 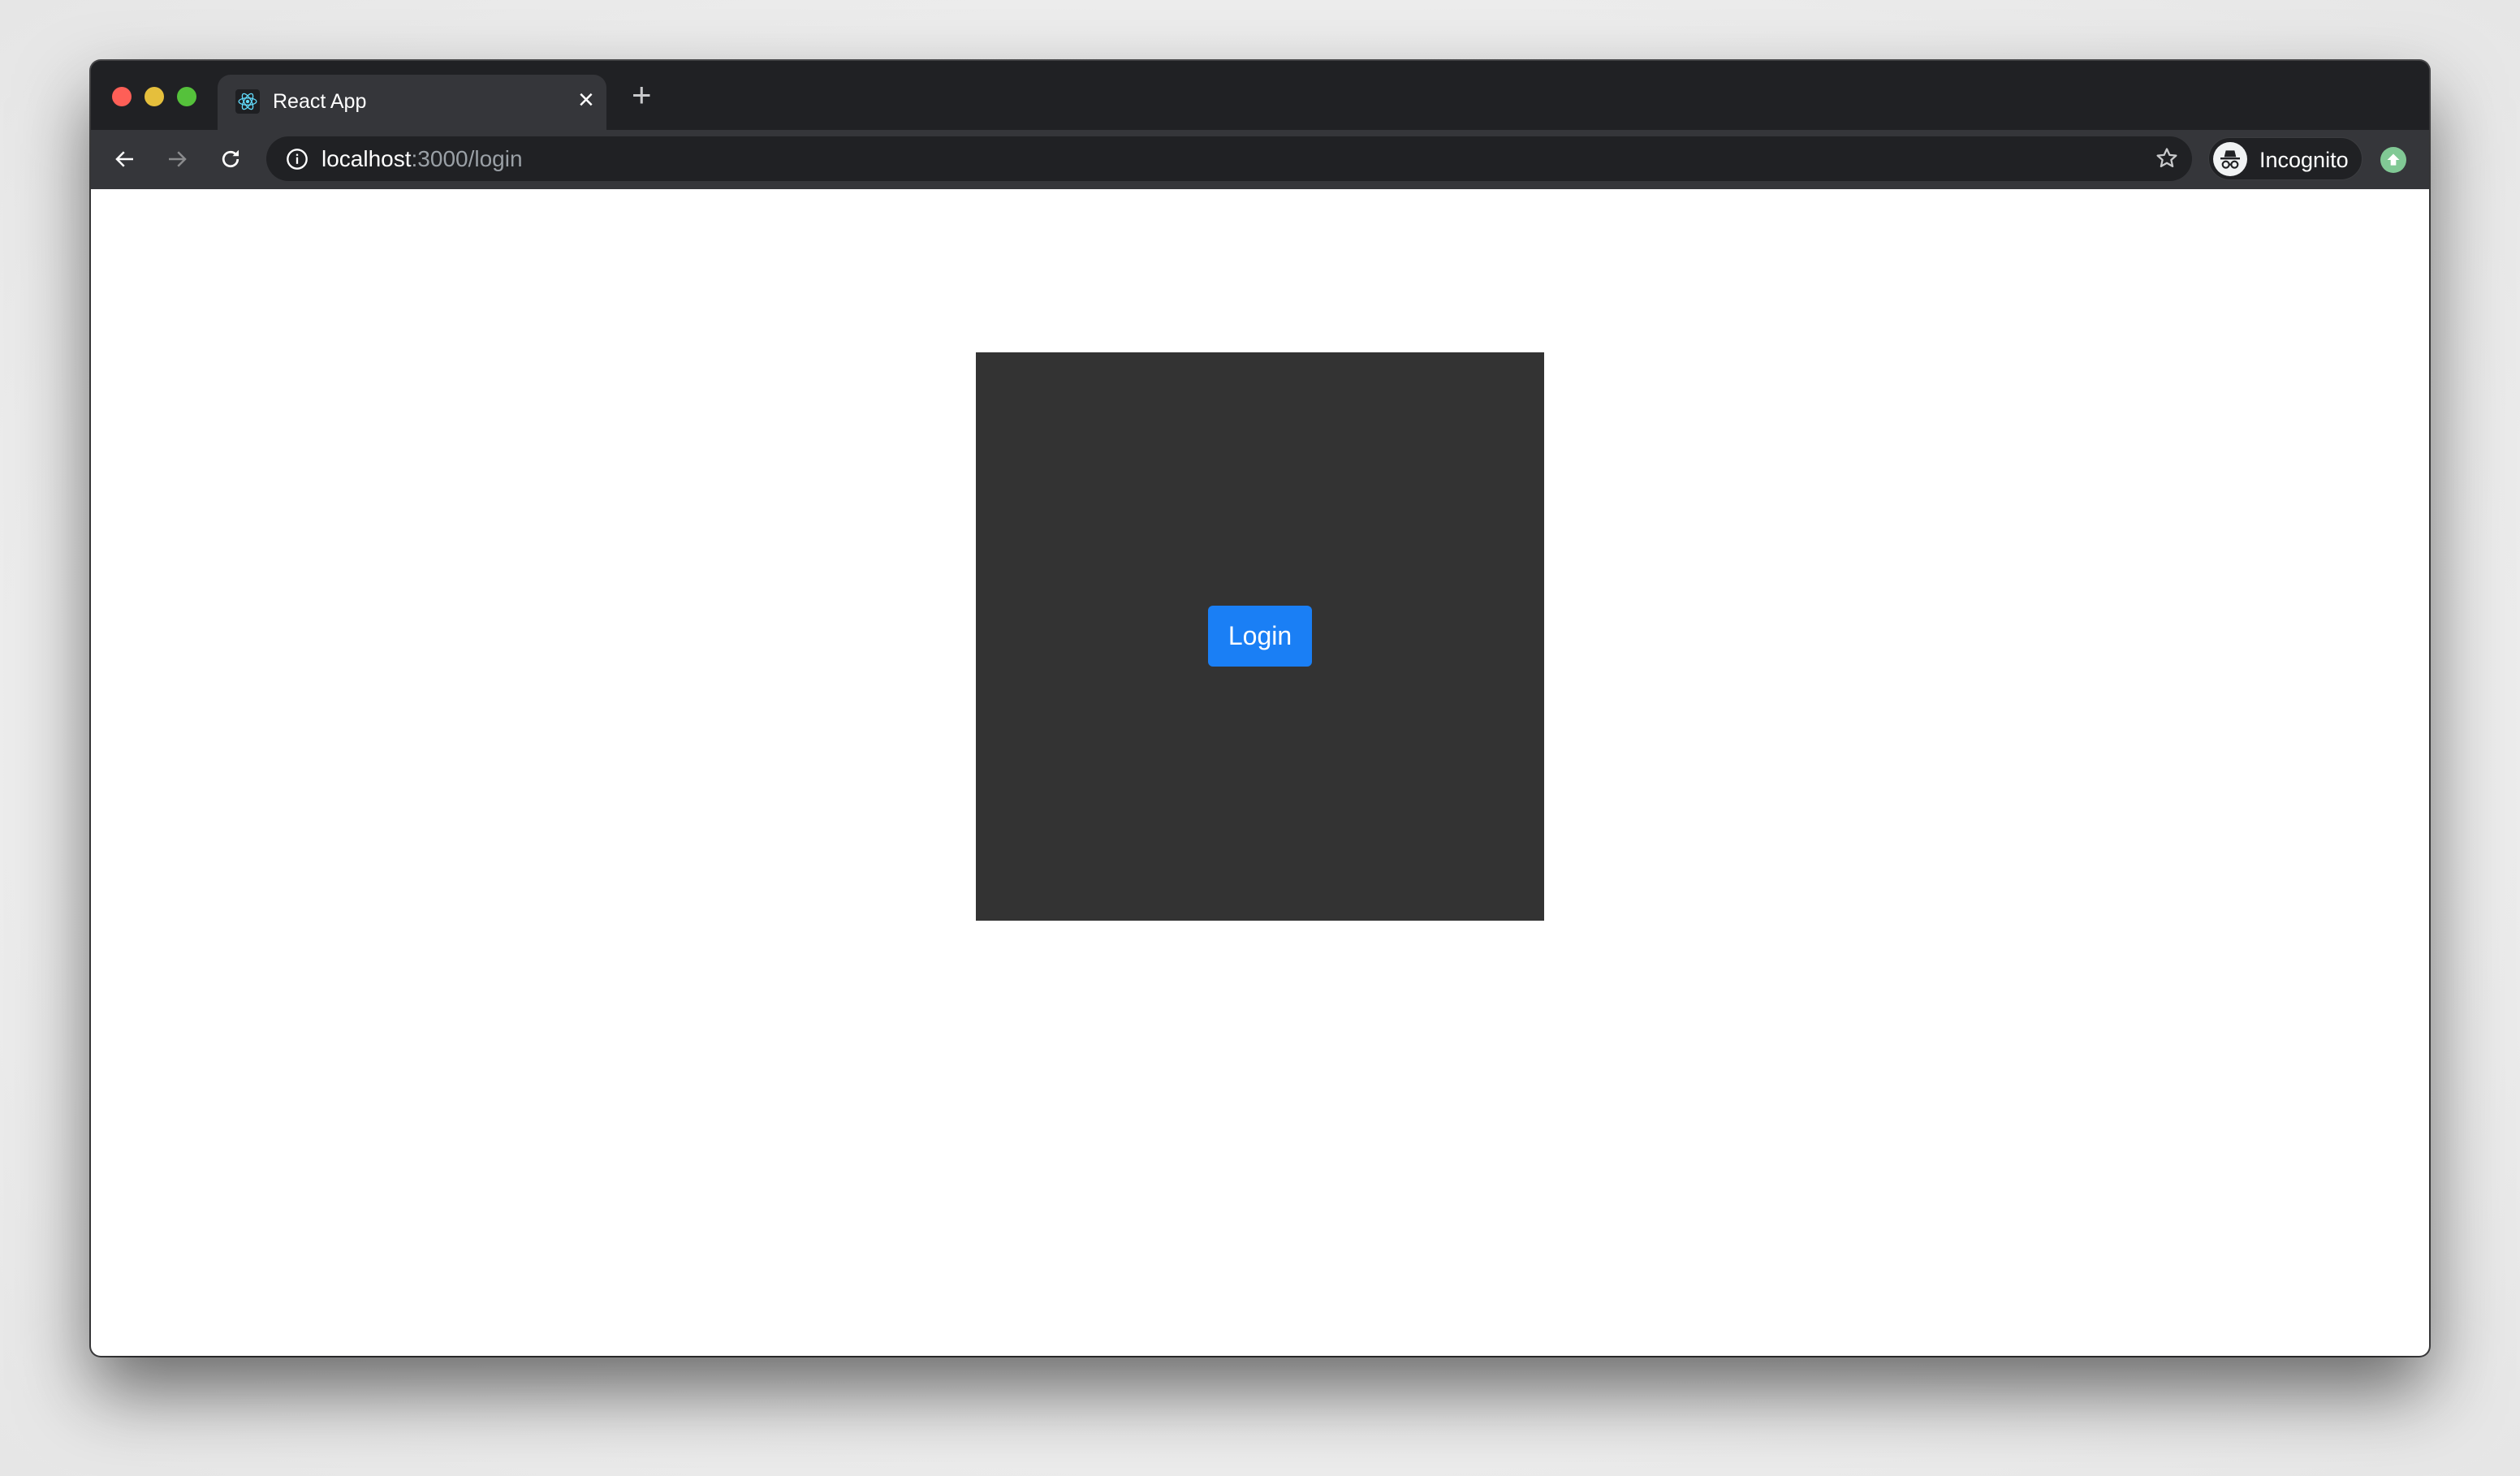 I want to click on url-host: localhost, so click(x=367, y=158).